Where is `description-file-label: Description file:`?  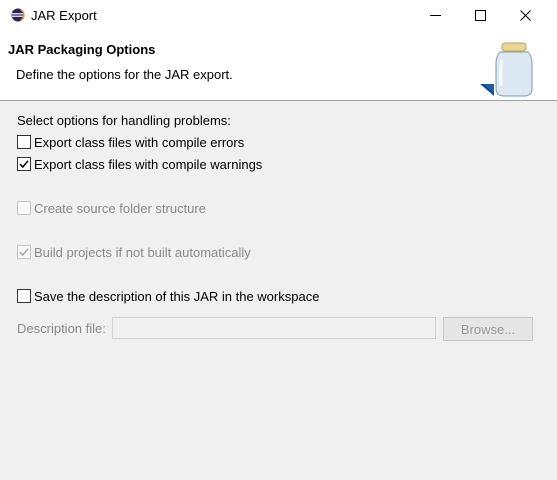 description-file-label: Description file: is located at coordinates (61, 328).